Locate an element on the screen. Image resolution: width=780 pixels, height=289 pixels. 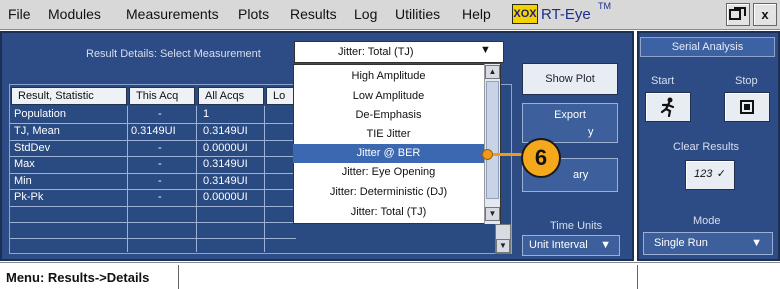
trademark-mark: TM is located at coordinates (604, 6).